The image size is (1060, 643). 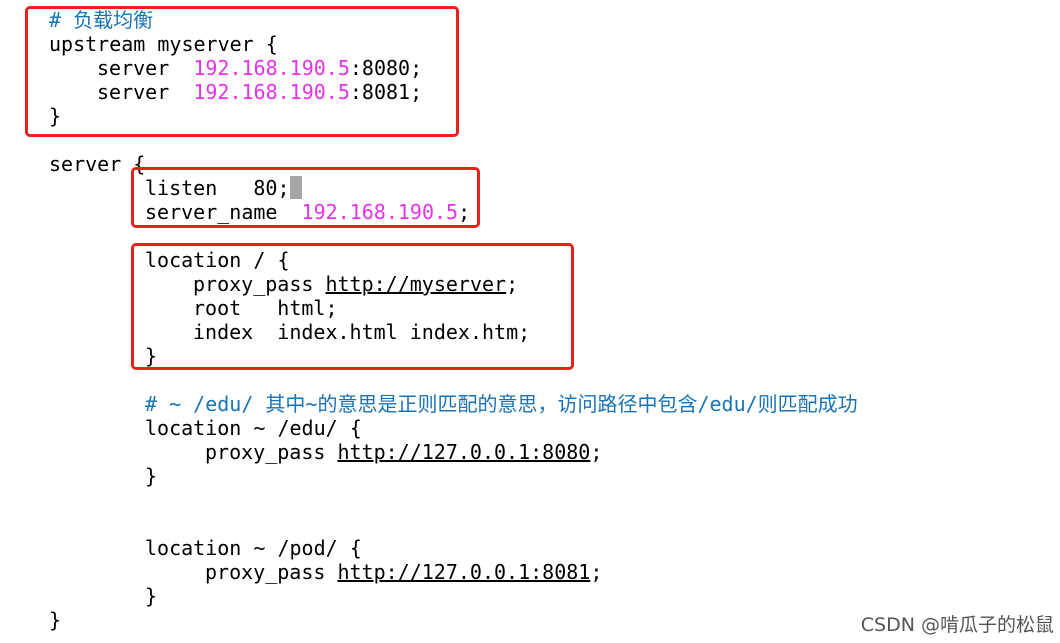 I want to click on location-edu-open: location ~ /edu/ {, so click(x=253, y=428).